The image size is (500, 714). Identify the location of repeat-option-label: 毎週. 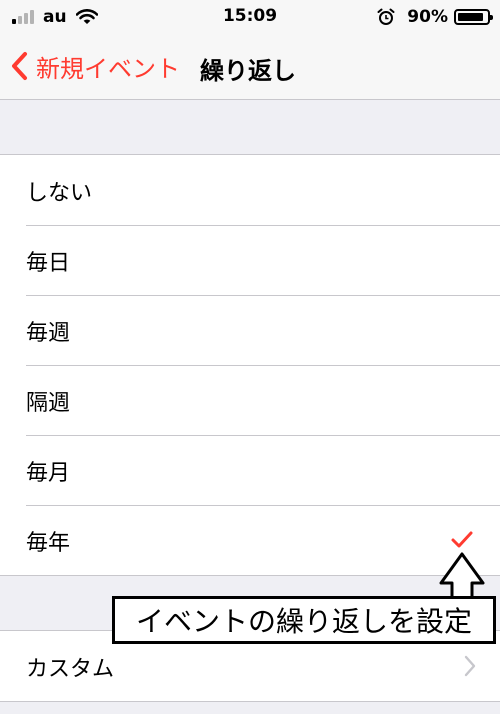
(48, 333).